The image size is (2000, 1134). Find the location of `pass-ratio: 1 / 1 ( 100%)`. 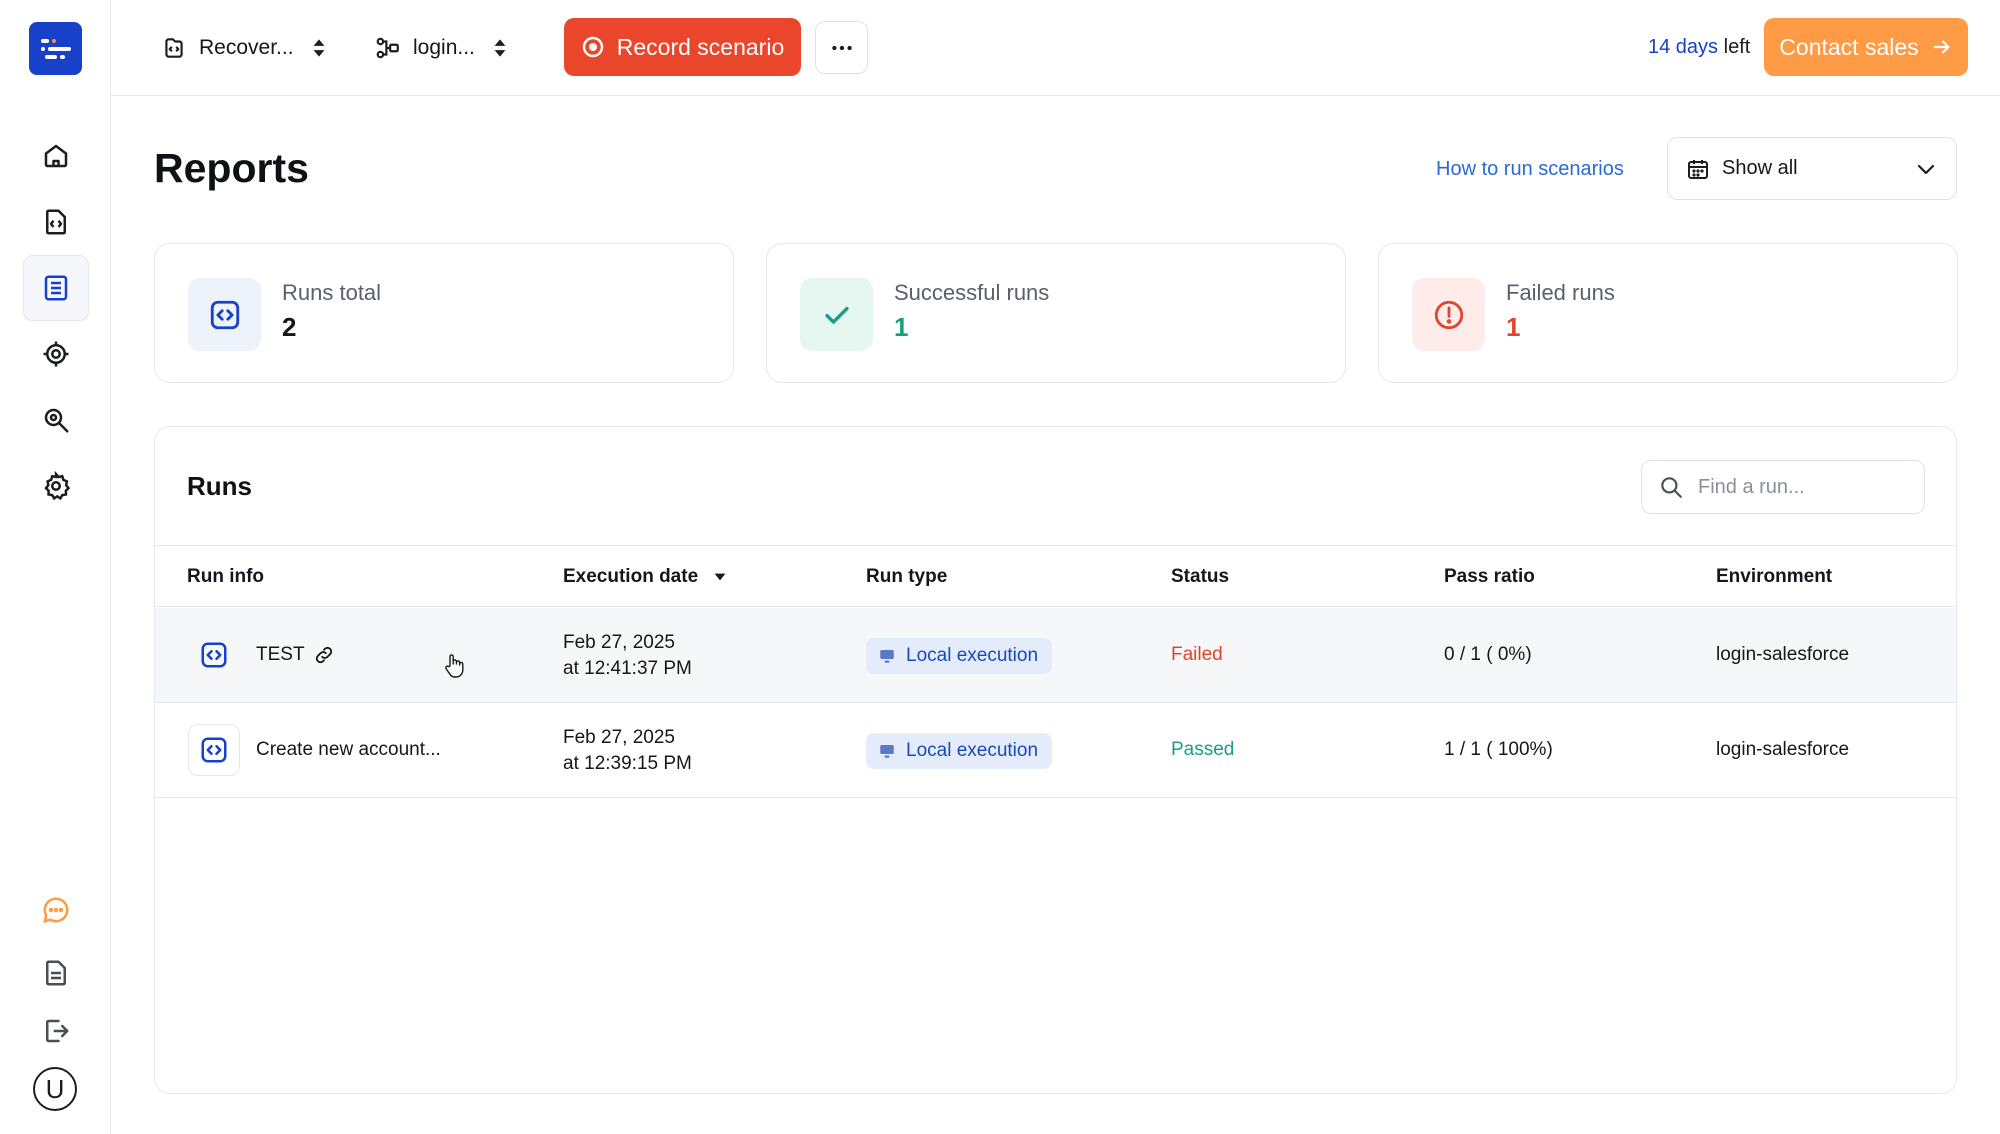

pass-ratio: 1 / 1 ( 100%) is located at coordinates (1498, 749).